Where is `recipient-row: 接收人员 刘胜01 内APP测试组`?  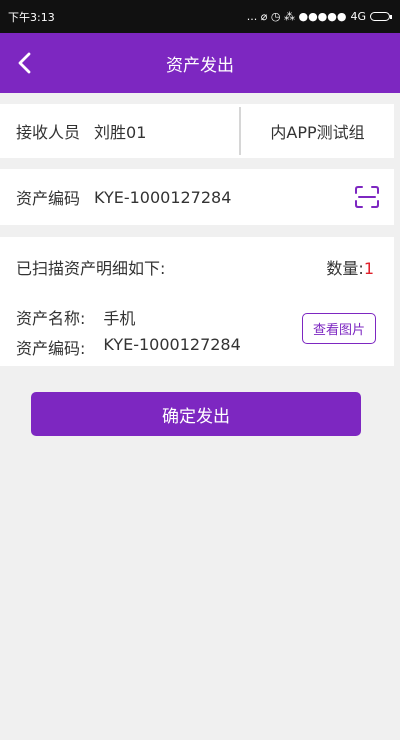
recipient-row: 接收人员 刘胜01 内APP测试组 is located at coordinates (197, 131).